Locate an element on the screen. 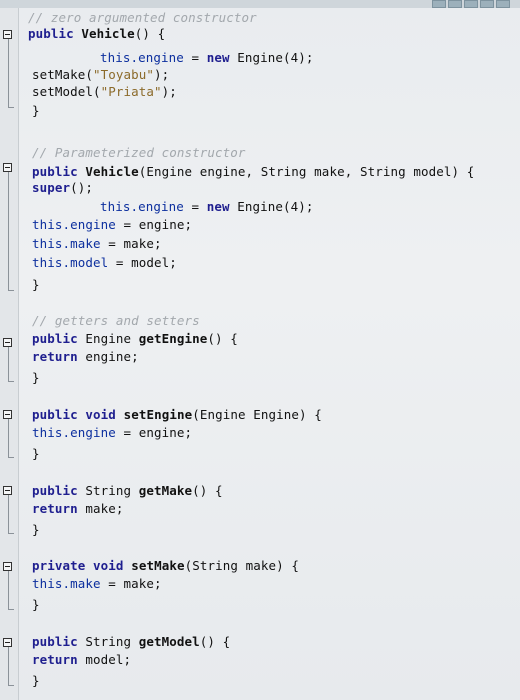 This screenshot has width=520, height=700. code-line: public Vehicle() { is located at coordinates (96, 34).